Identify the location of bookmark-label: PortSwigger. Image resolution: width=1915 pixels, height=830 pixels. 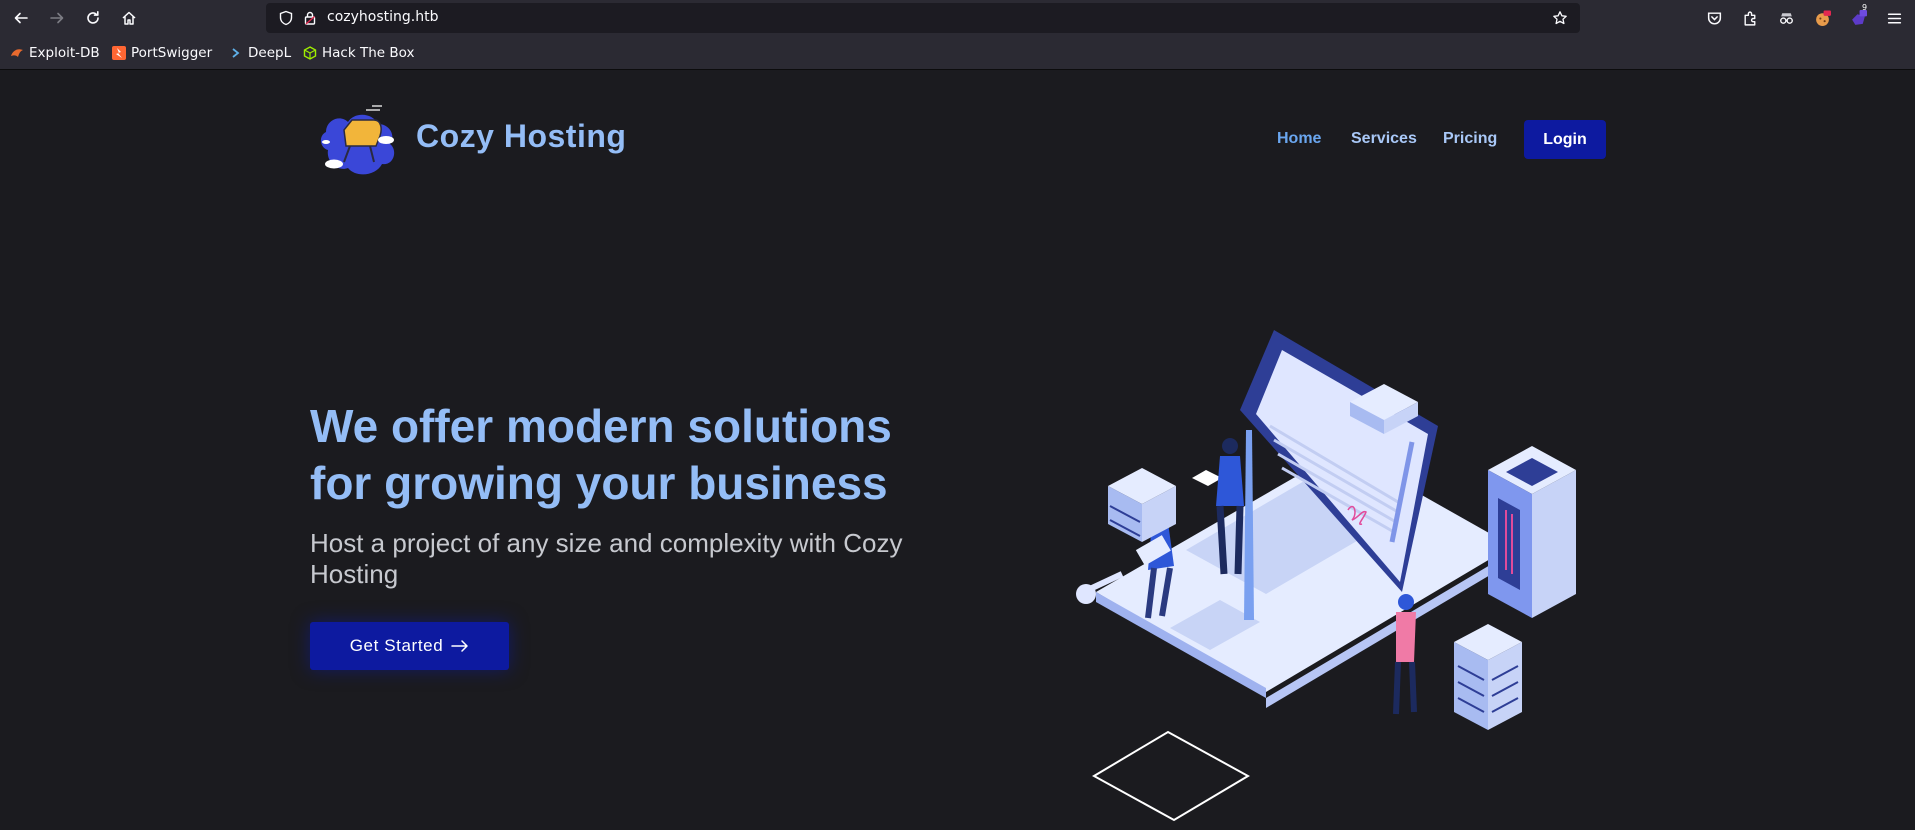
(172, 53).